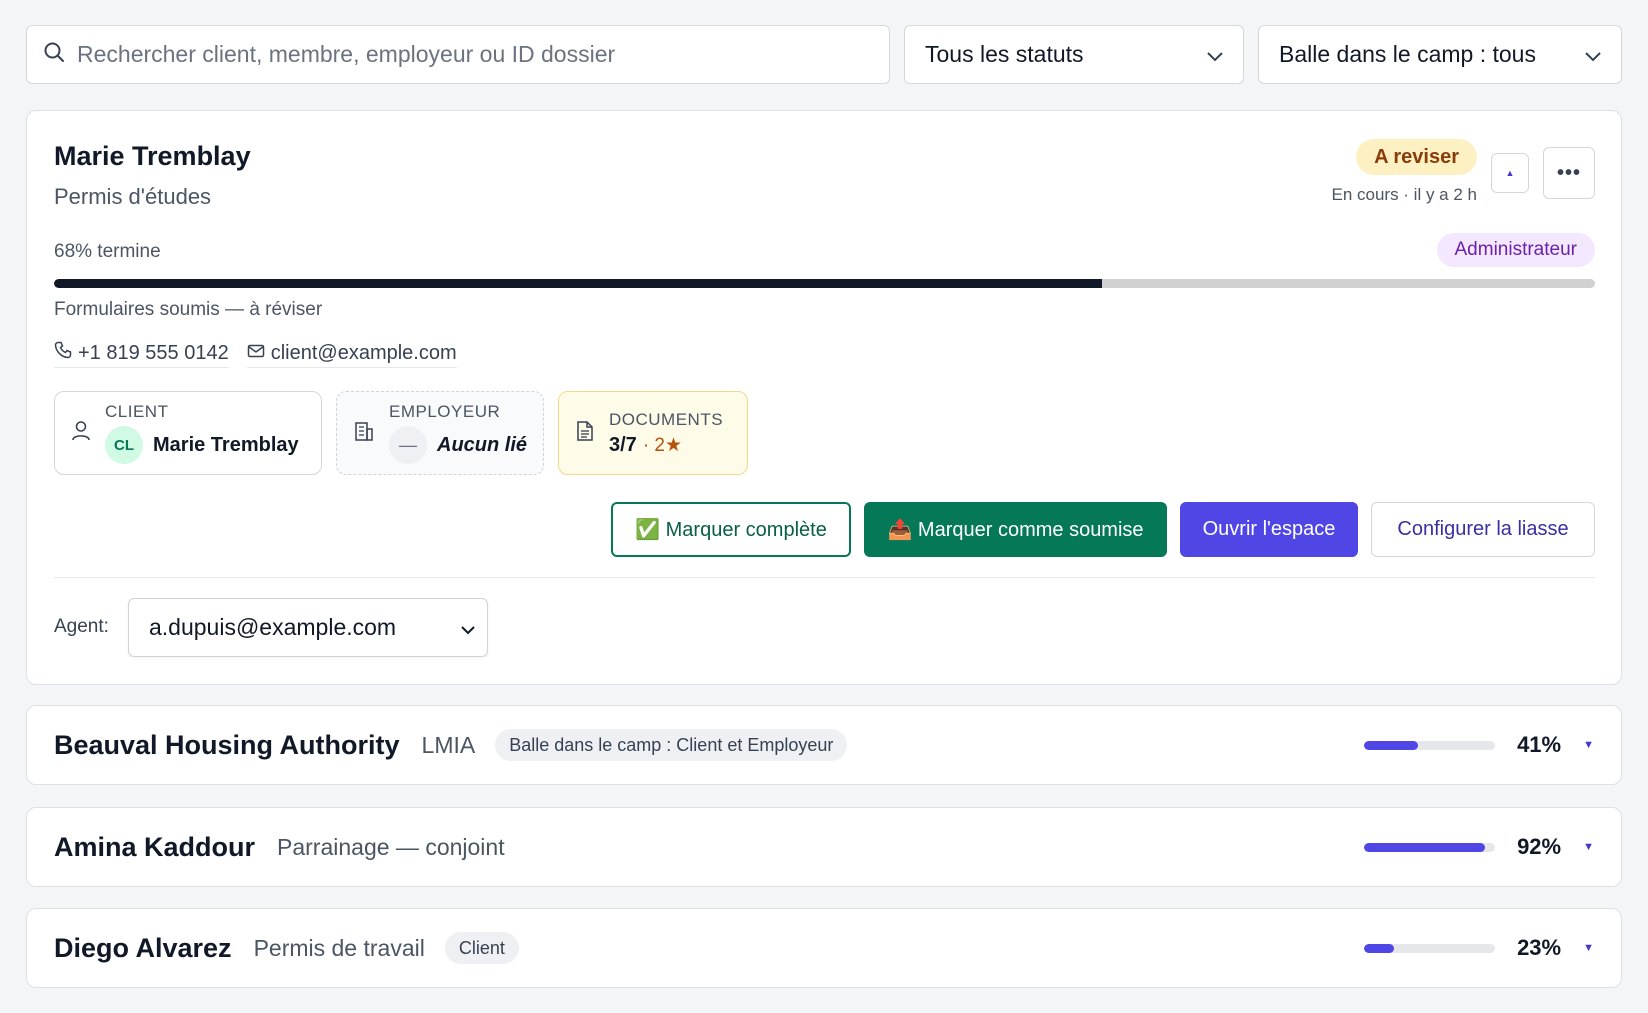 The image size is (1648, 1013). I want to click on status-badge: A reviser, so click(1416, 157).